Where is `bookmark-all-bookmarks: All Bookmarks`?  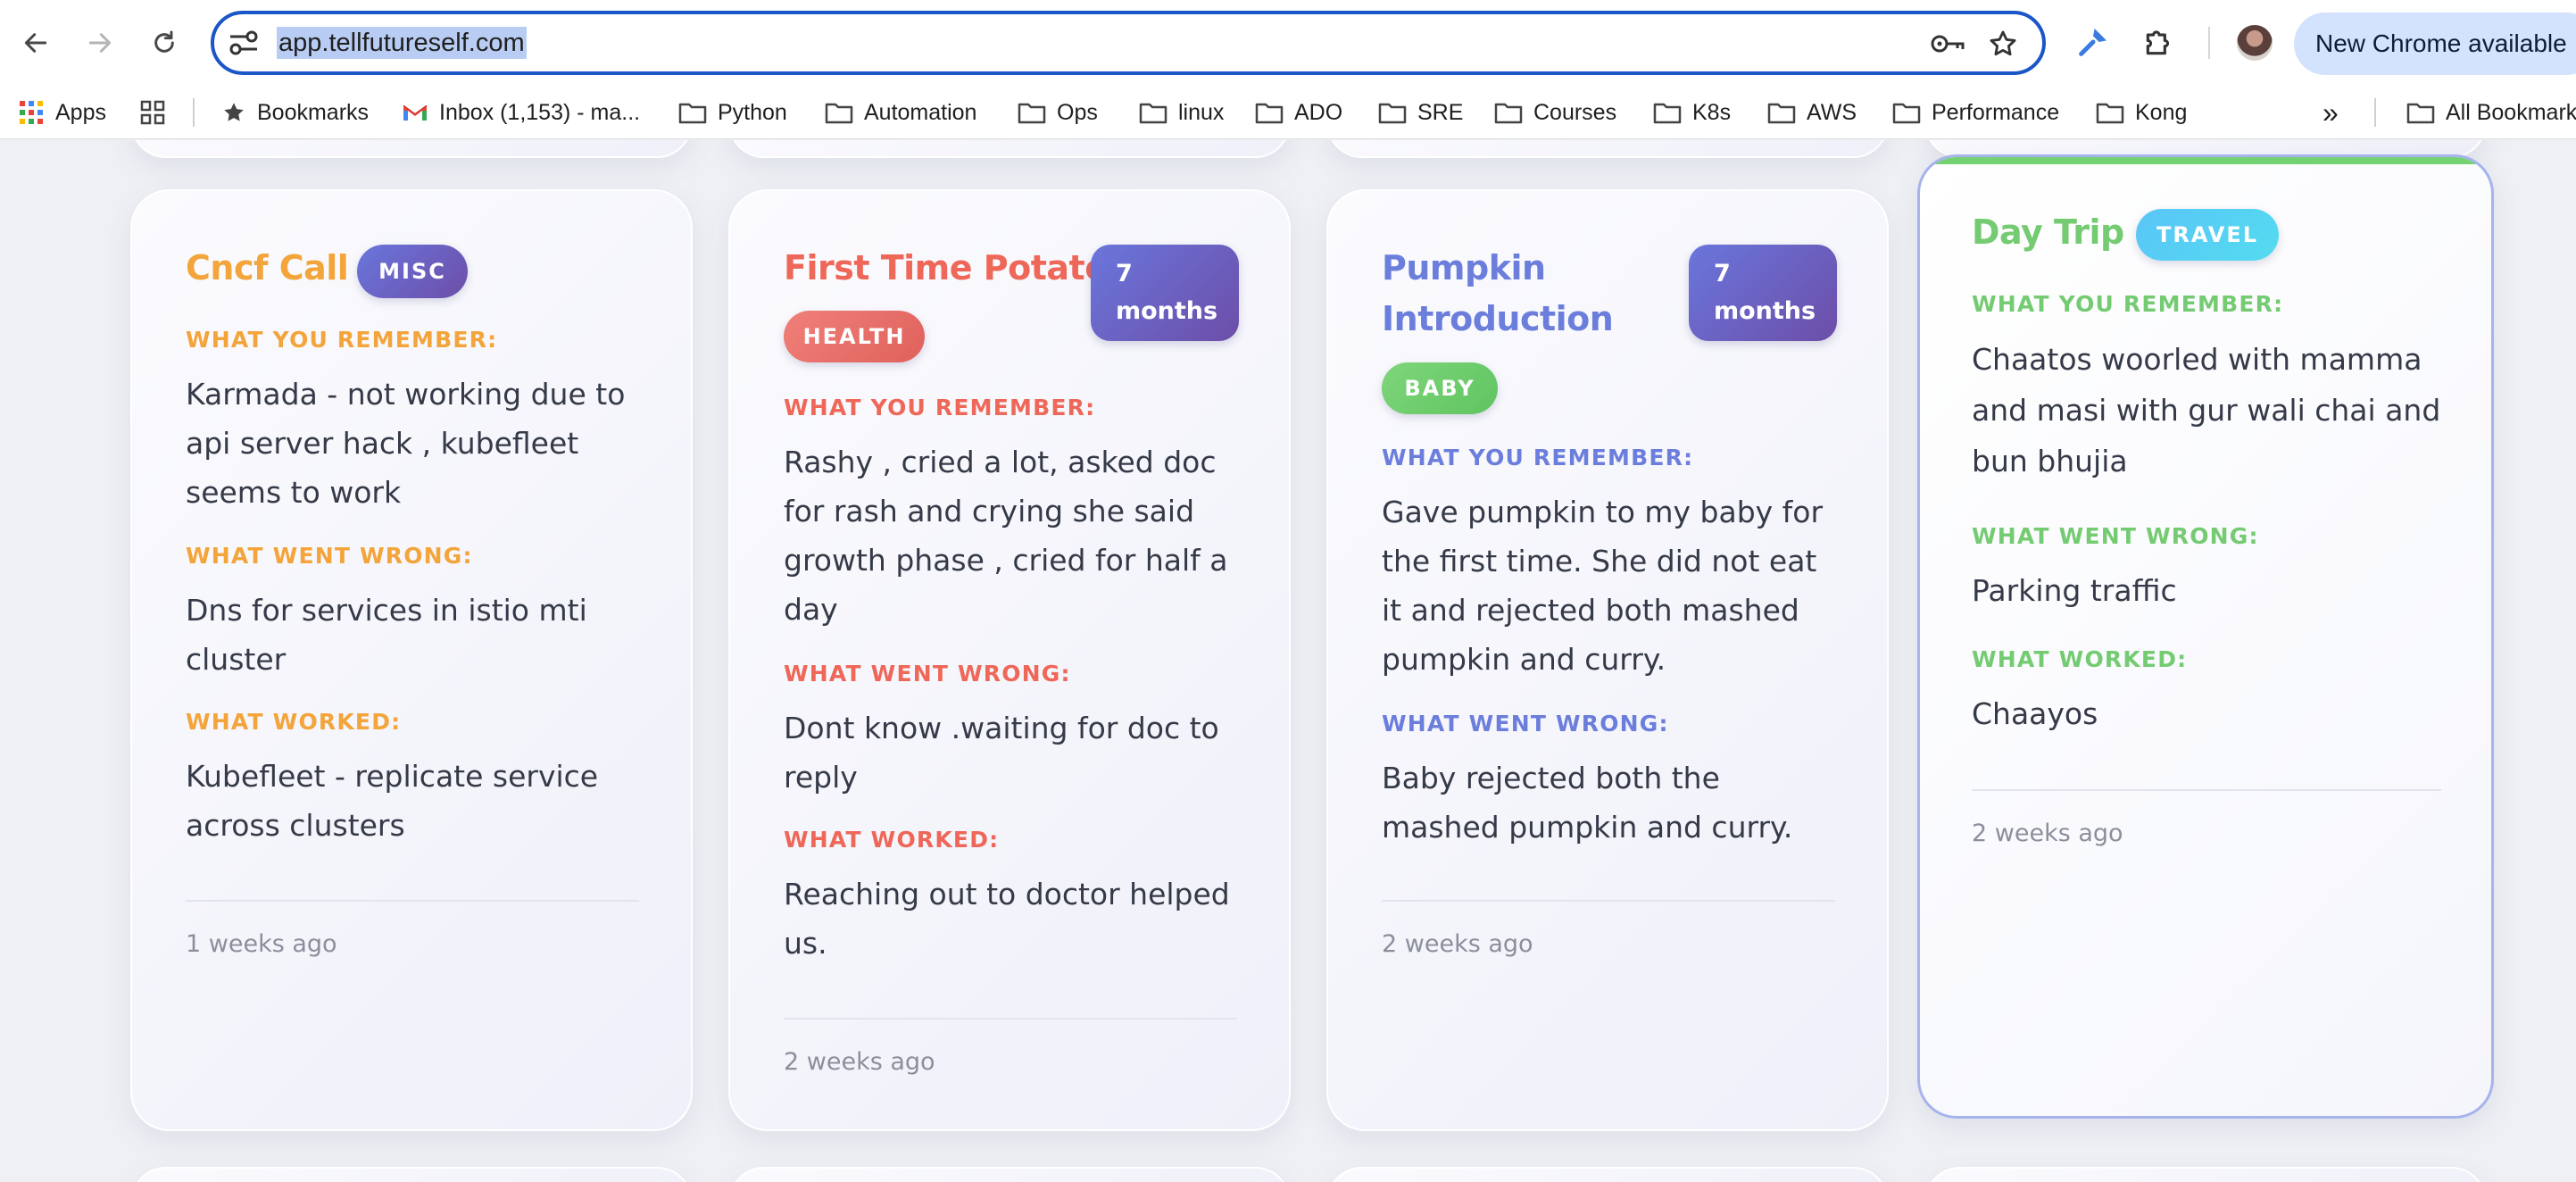
bookmark-all-bookmarks: All Bookmarks is located at coordinates (2491, 112).